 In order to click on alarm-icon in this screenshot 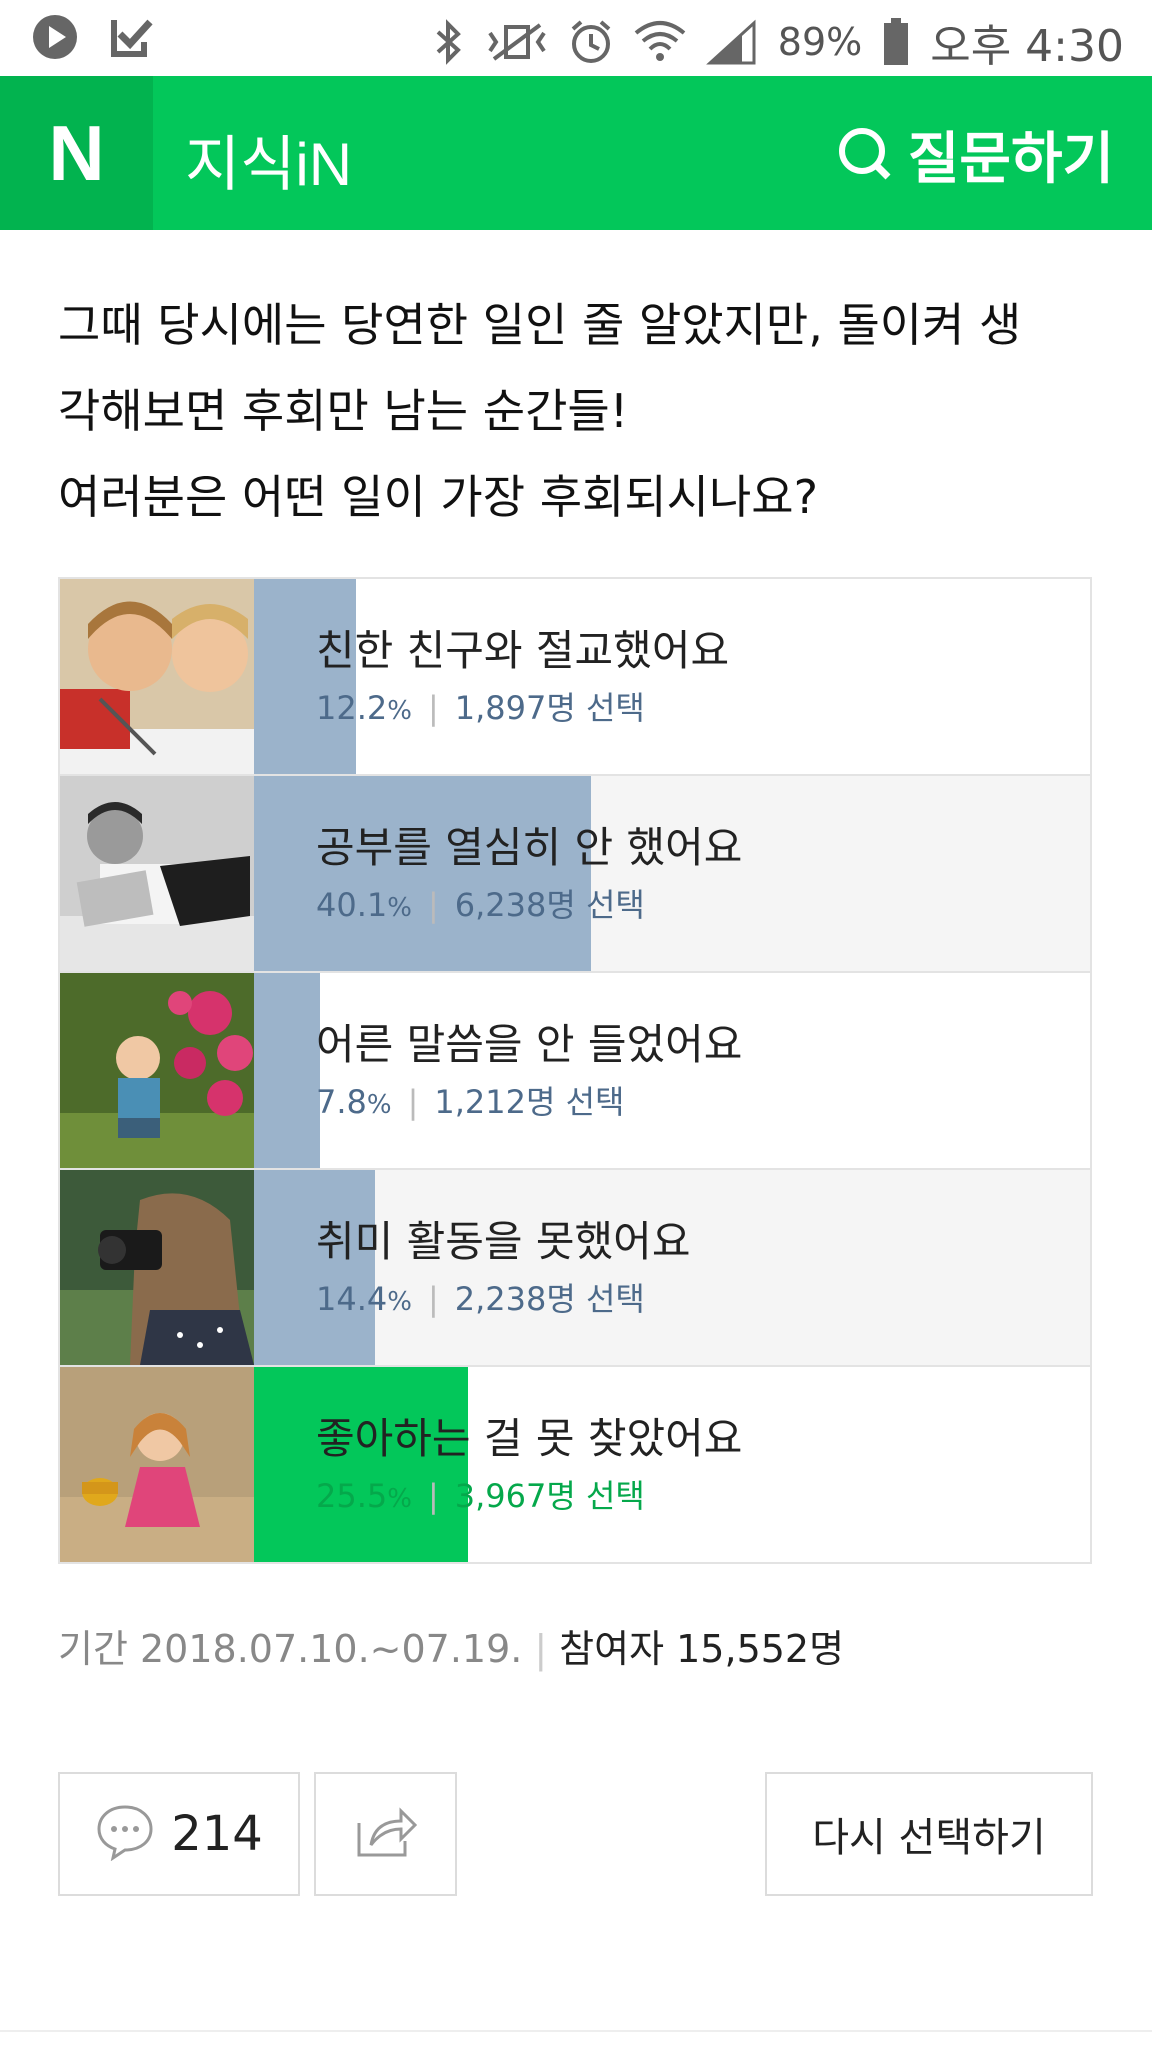, I will do `click(591, 42)`.